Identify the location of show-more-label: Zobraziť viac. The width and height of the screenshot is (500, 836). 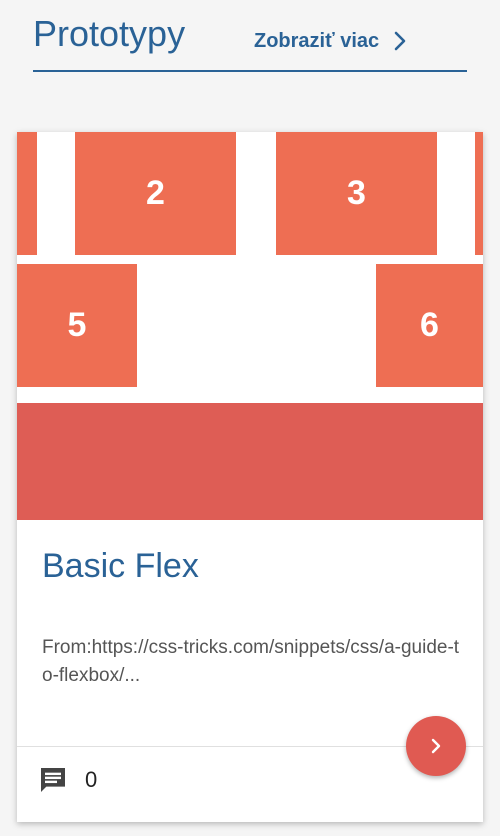
(317, 41).